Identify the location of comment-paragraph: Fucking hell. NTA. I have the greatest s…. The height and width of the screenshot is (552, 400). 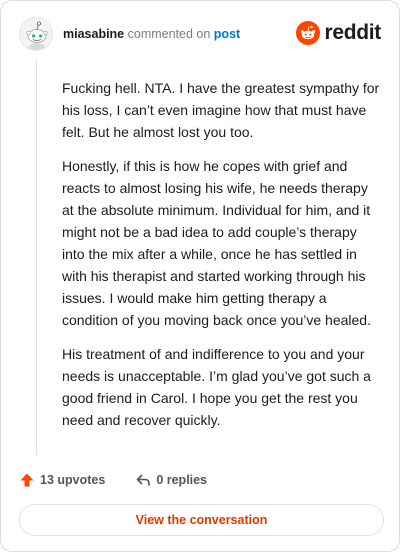
(221, 110).